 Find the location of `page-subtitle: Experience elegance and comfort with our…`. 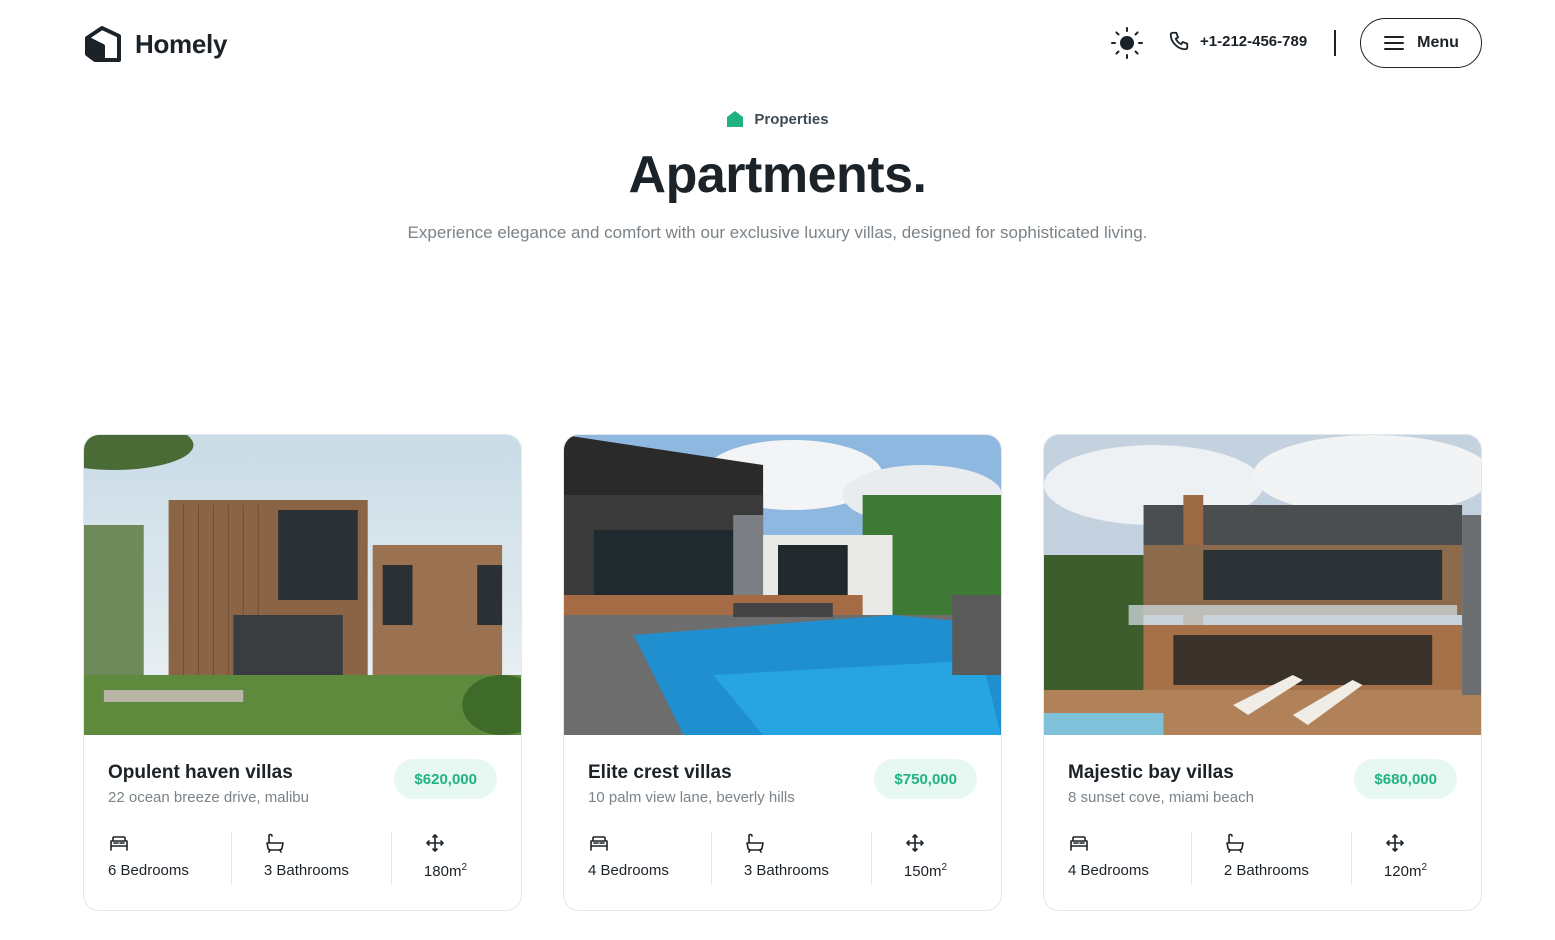

page-subtitle: Experience elegance and comfort with our… is located at coordinates (777, 232).